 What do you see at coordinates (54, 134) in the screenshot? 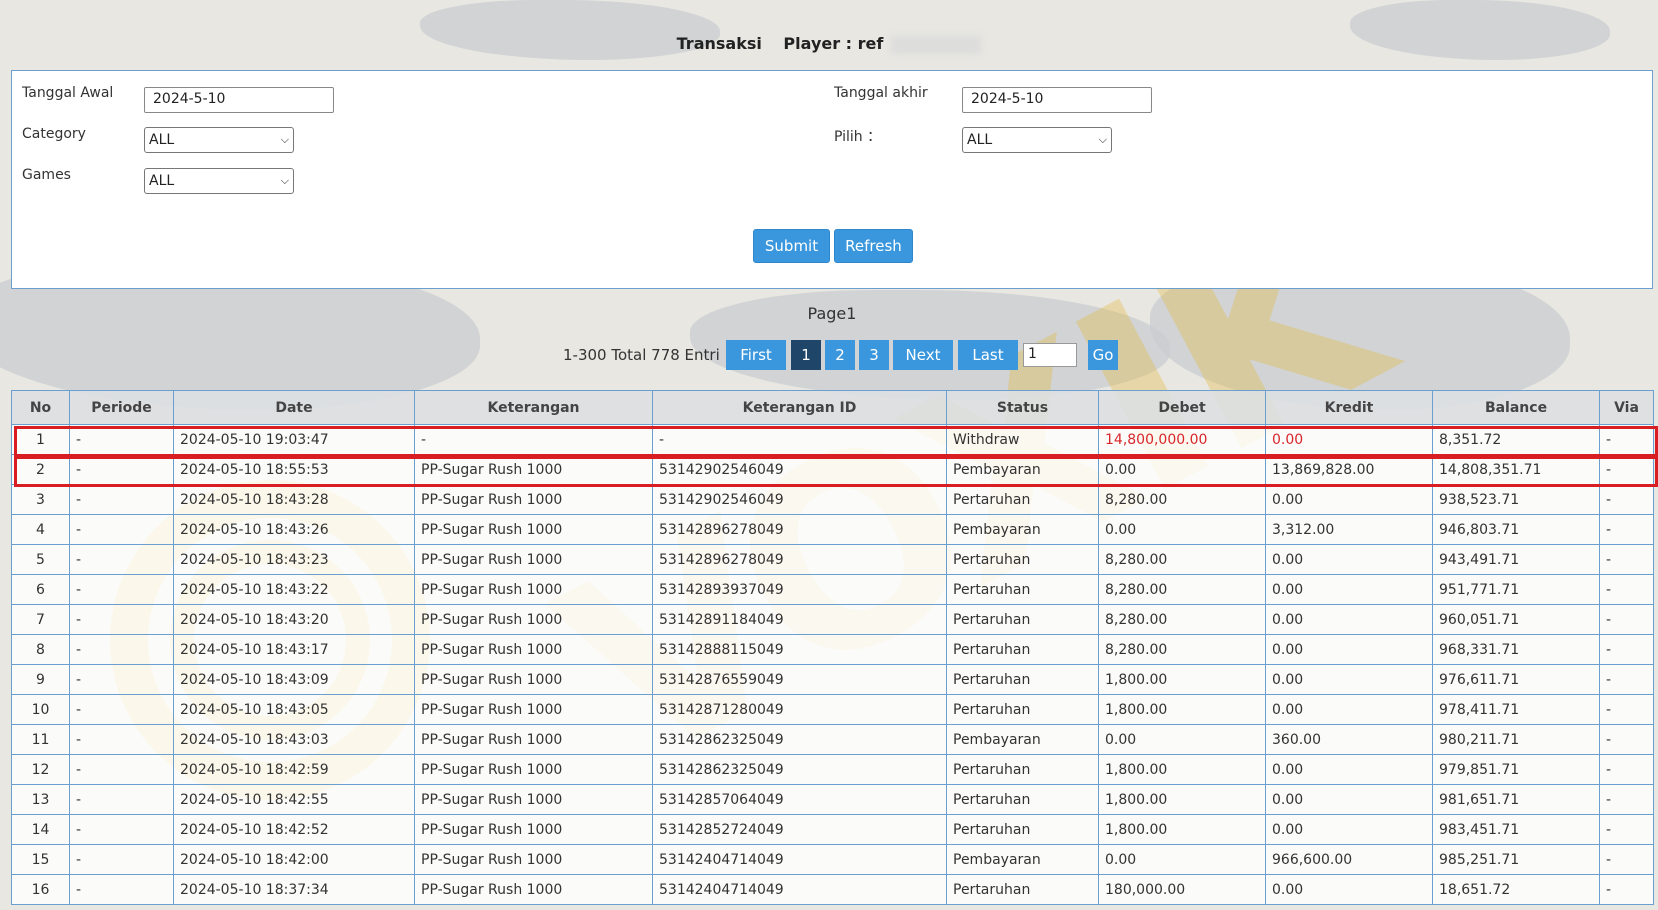
I see `category-label: Category` at bounding box center [54, 134].